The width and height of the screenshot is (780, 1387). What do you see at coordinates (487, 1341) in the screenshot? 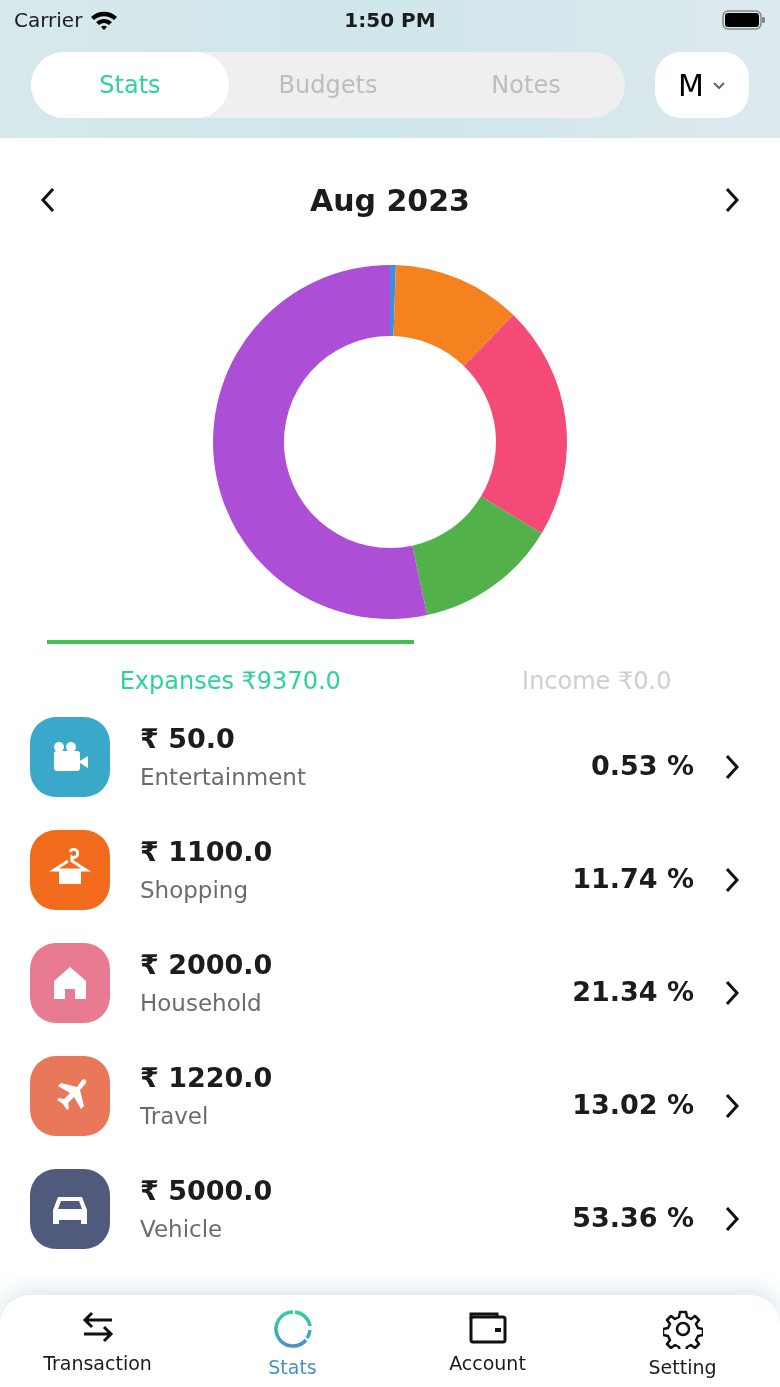
I see `nav-tab: Account` at bounding box center [487, 1341].